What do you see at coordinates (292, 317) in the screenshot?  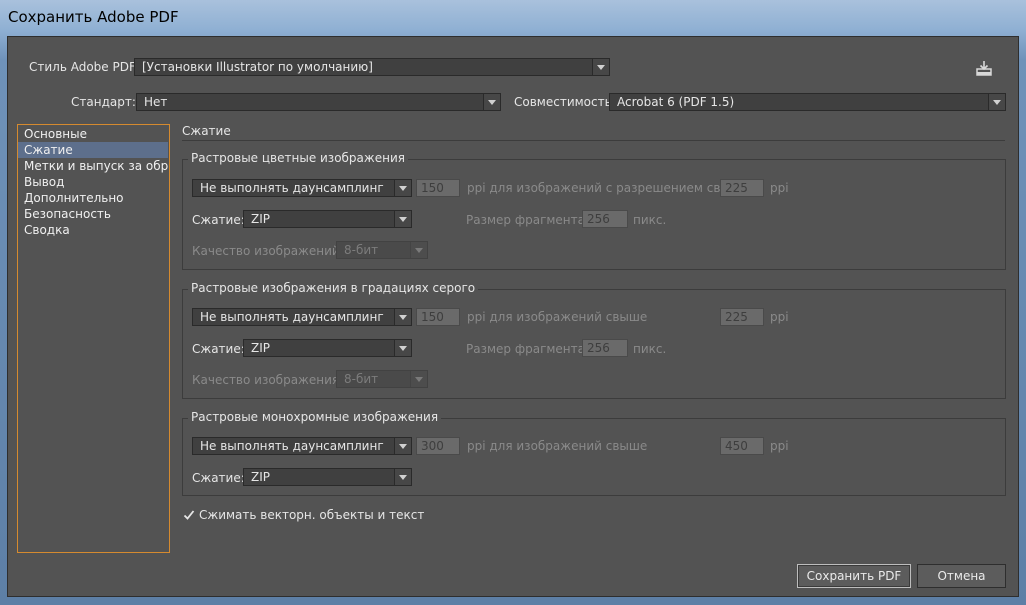 I see `gray-downsample-value: Не выполнять даунсамплинг` at bounding box center [292, 317].